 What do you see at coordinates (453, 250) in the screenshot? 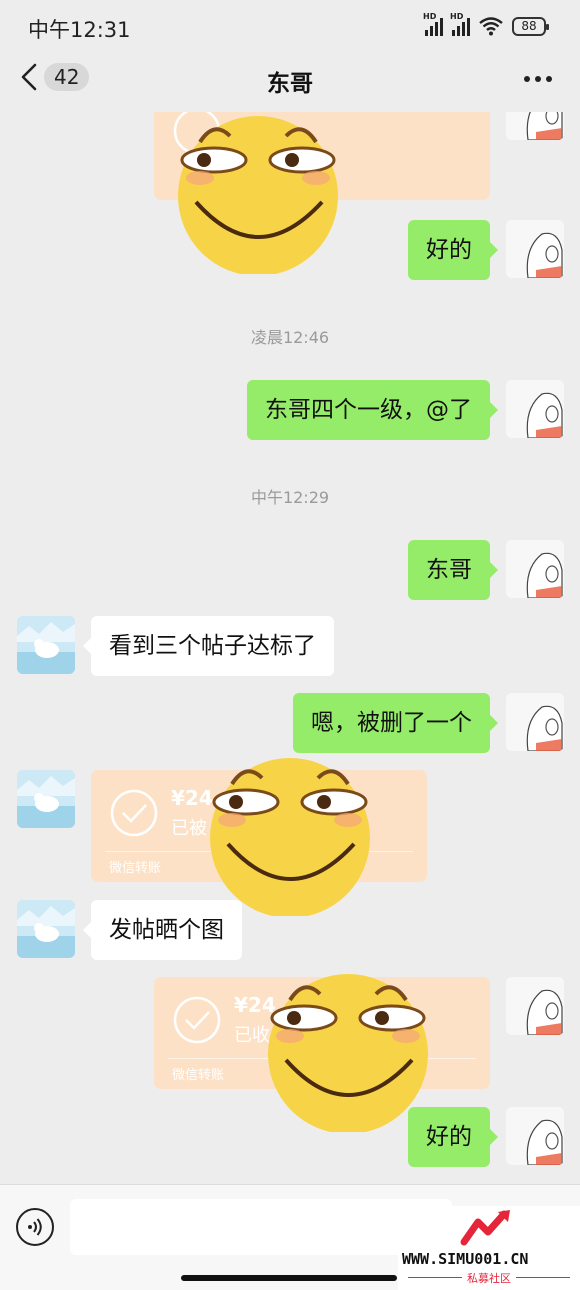
I see `message-bubble: 好的` at bounding box center [453, 250].